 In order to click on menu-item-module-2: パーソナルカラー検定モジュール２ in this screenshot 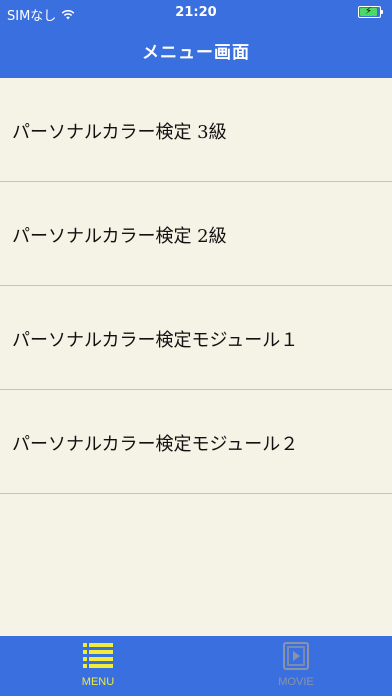, I will do `click(196, 442)`.